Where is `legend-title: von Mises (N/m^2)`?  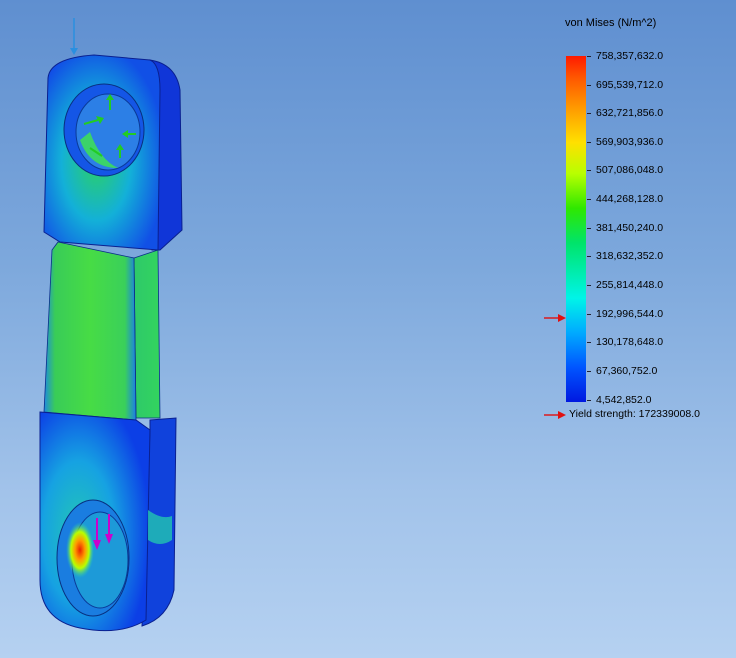
legend-title: von Mises (N/m^2) is located at coordinates (611, 23).